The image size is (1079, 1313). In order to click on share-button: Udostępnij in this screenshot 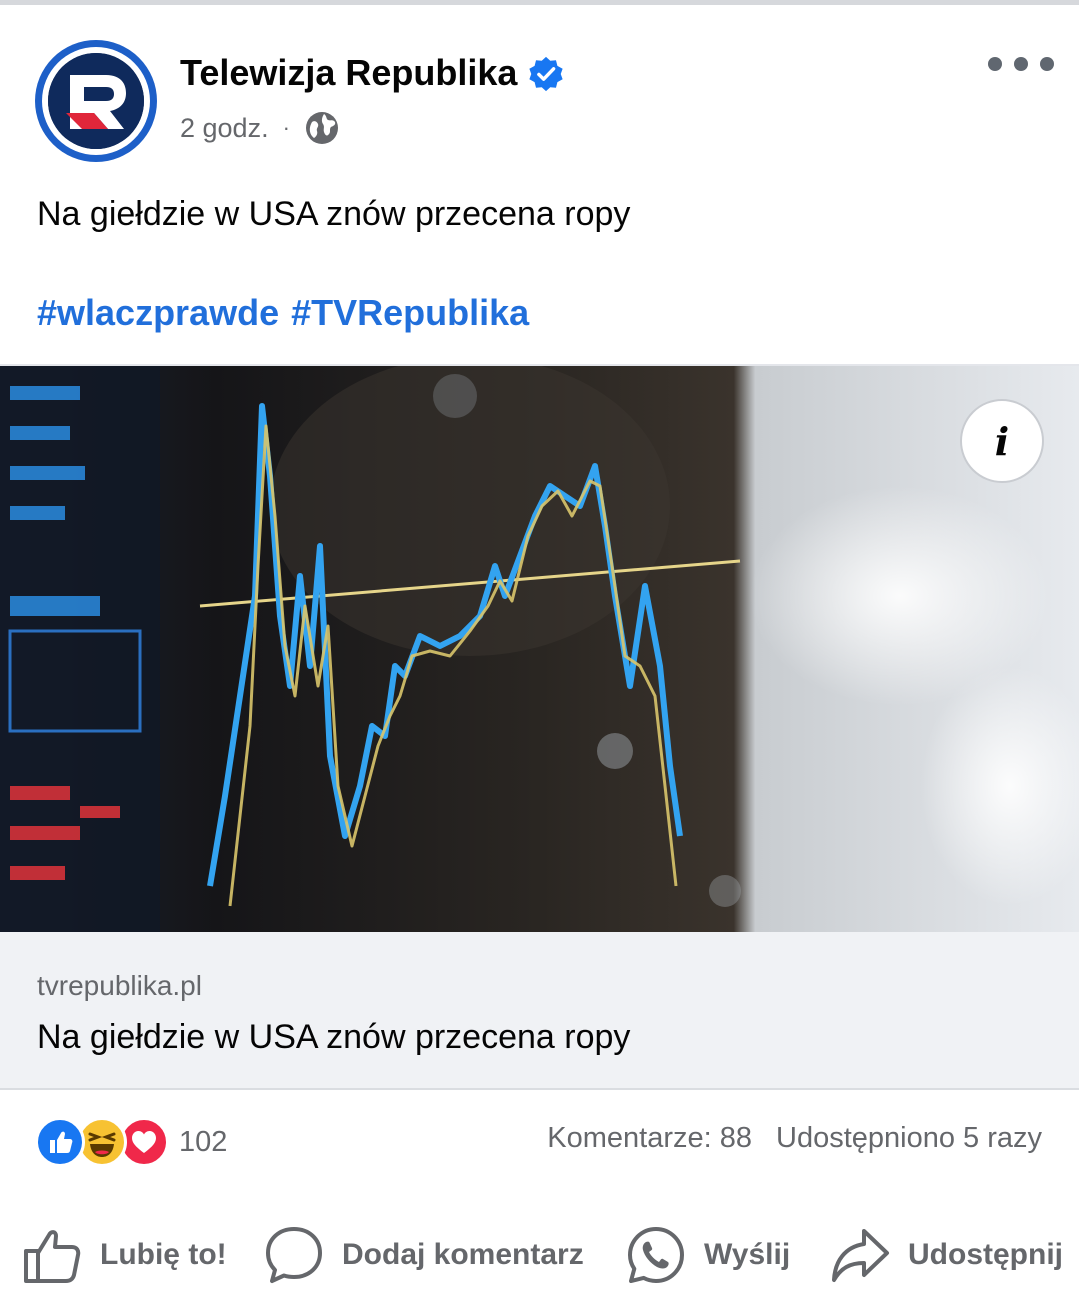, I will do `click(946, 1255)`.